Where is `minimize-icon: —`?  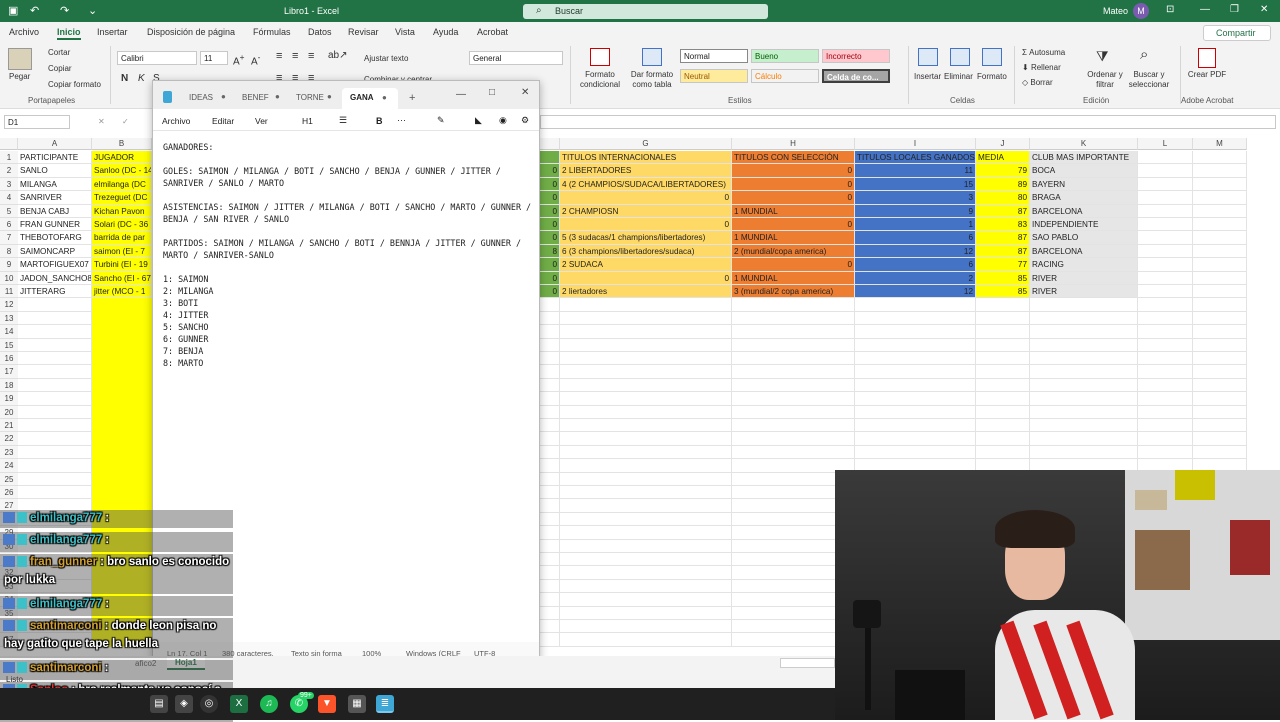 minimize-icon: — is located at coordinates (461, 94).